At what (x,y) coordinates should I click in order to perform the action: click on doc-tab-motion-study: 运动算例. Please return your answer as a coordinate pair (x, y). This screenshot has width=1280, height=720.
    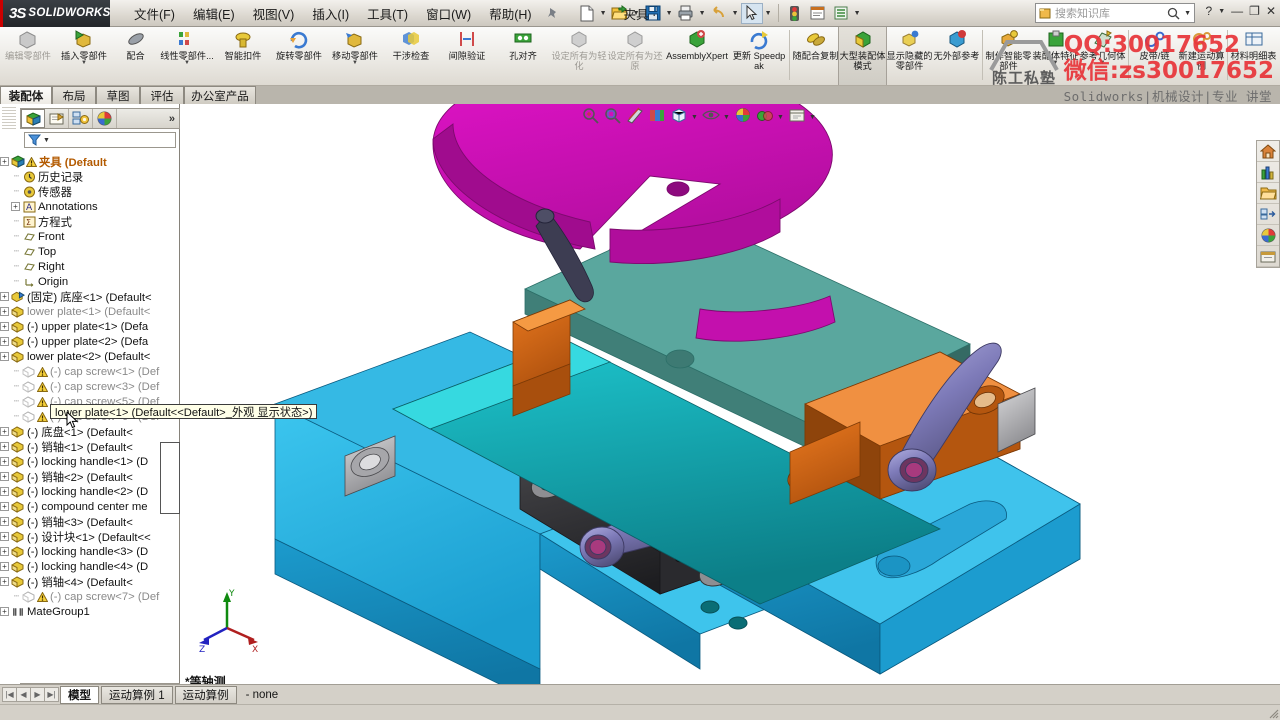
    Looking at the image, I should click on (205, 694).